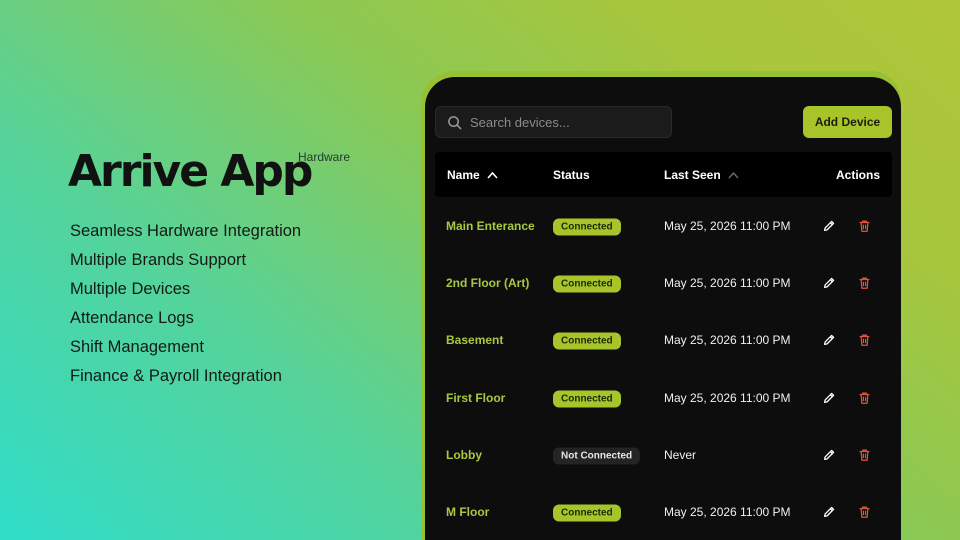  What do you see at coordinates (692, 174) in the screenshot?
I see `column-last-seen-label: Last Seen` at bounding box center [692, 174].